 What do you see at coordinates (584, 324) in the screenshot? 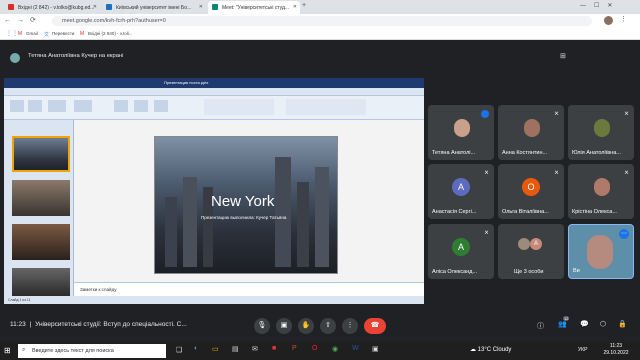
I see `chat-icon: 💬` at bounding box center [584, 324].